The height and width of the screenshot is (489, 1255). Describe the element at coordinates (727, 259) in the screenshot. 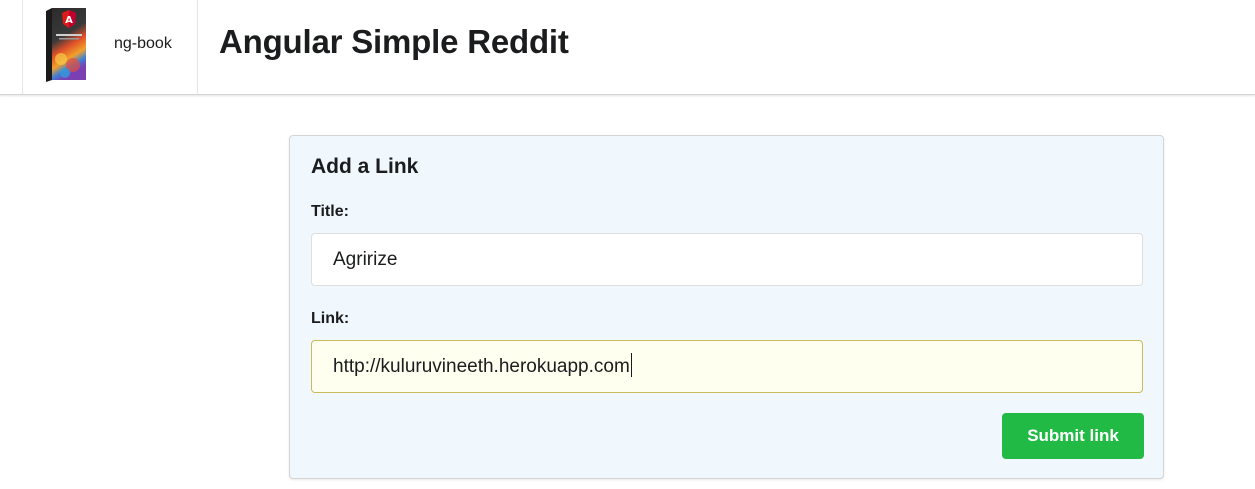

I see `title-input: Agririze` at that location.